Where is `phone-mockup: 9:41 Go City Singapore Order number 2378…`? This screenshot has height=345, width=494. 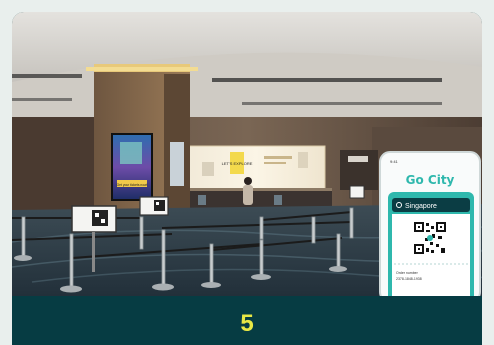
phone-mockup: 9:41 Go City Singapore Order number 2378… is located at coordinates (430, 223).